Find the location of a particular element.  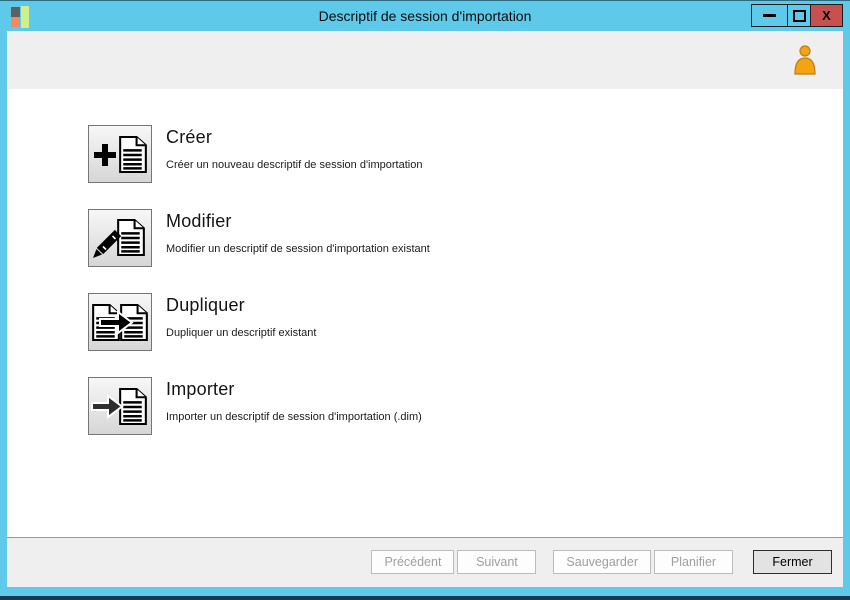

import-document-icon is located at coordinates (119, 406).